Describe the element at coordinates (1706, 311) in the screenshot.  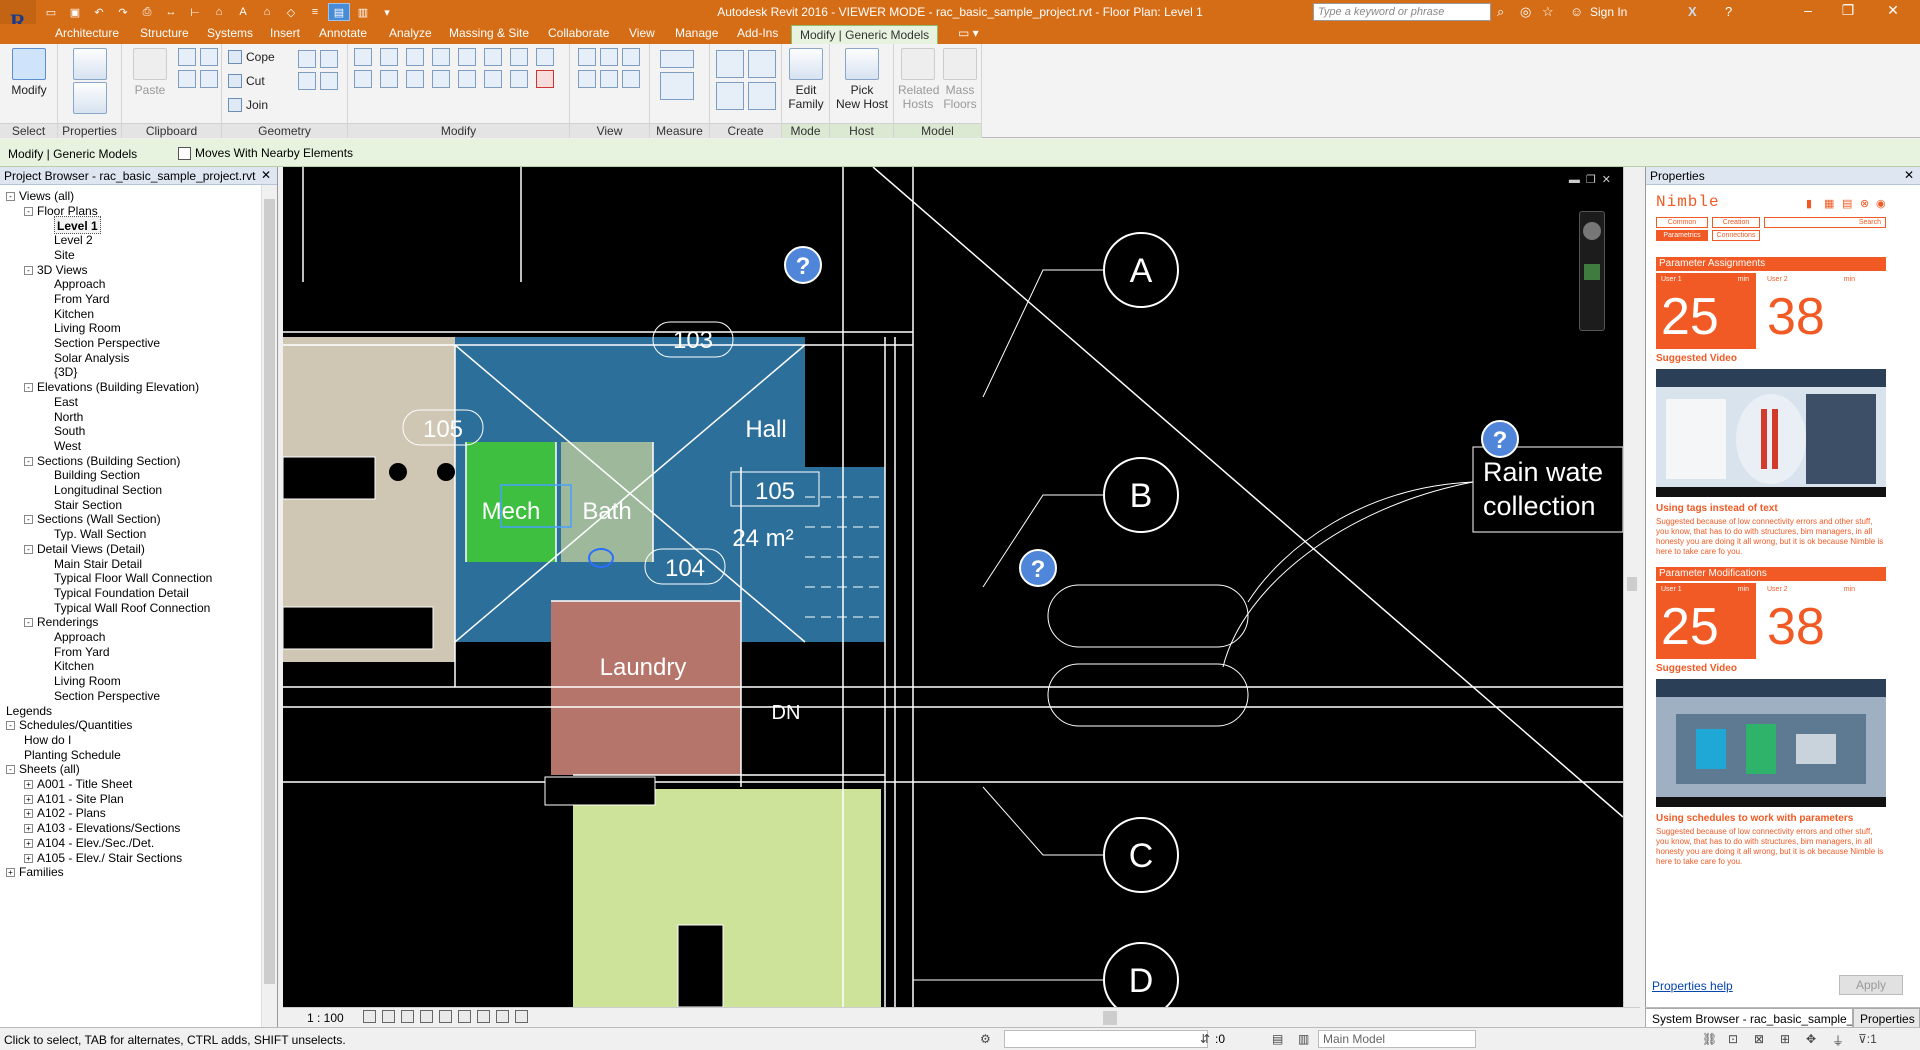
I see `assign-user-1-card: User 1 min 25` at that location.